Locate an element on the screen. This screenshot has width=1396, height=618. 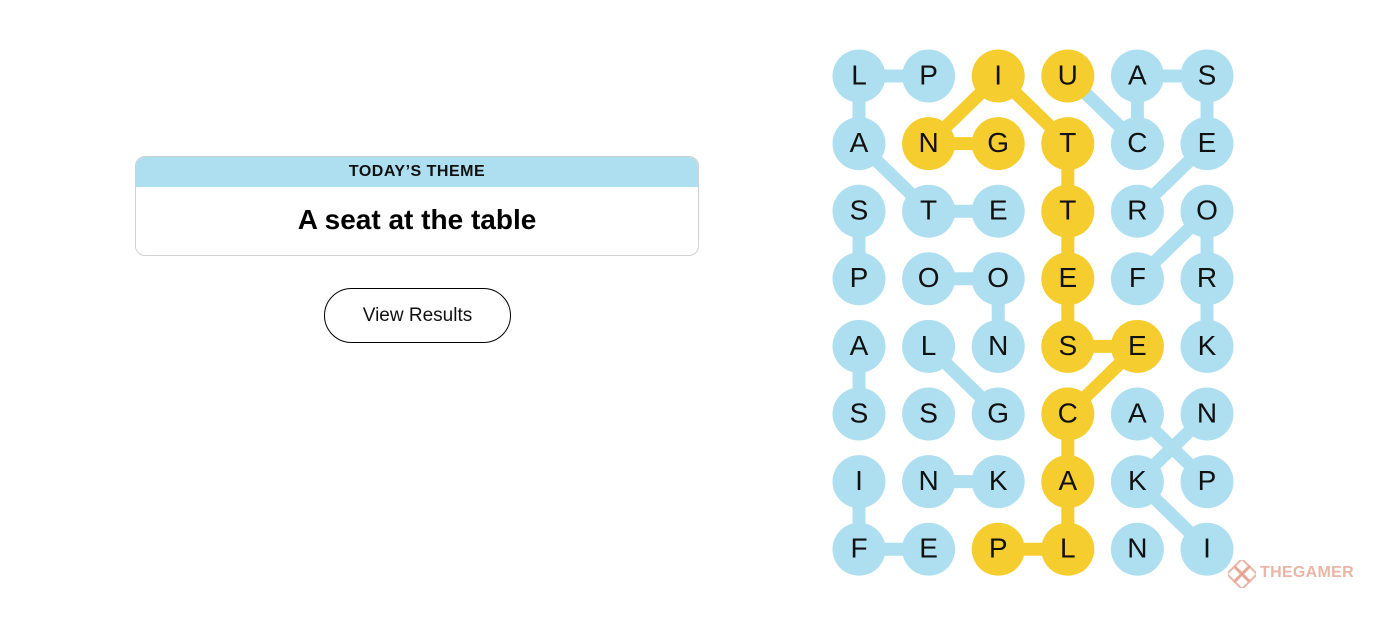
watermark-text: THEGAMER is located at coordinates (1307, 572).